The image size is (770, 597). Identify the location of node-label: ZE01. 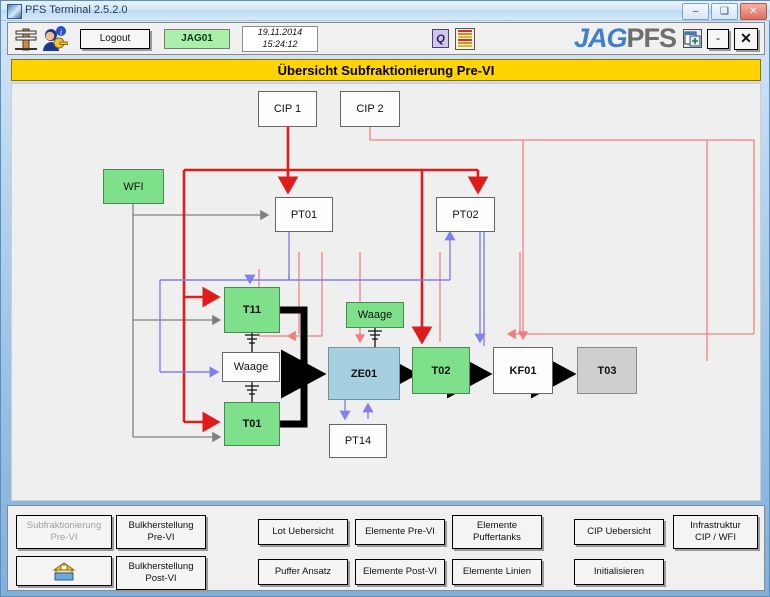
(364, 373).